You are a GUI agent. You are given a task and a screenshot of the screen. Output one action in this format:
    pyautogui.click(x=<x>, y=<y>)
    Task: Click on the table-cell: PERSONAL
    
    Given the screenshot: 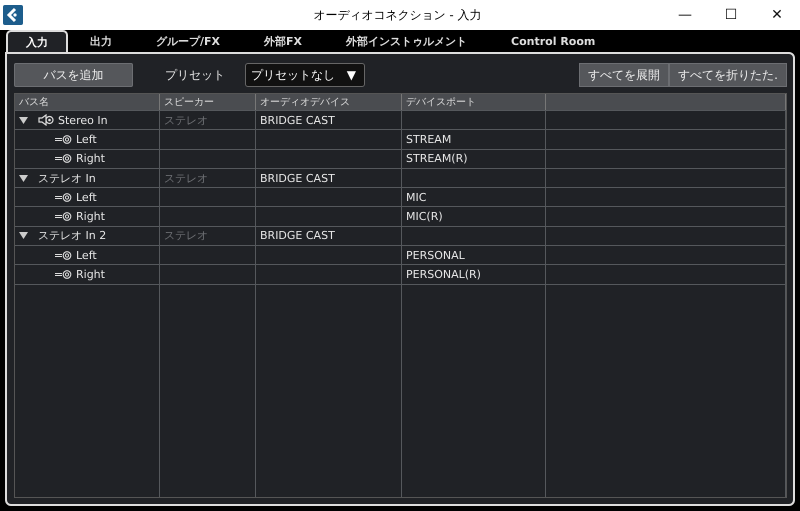 What is the action you would take?
    pyautogui.click(x=474, y=255)
    